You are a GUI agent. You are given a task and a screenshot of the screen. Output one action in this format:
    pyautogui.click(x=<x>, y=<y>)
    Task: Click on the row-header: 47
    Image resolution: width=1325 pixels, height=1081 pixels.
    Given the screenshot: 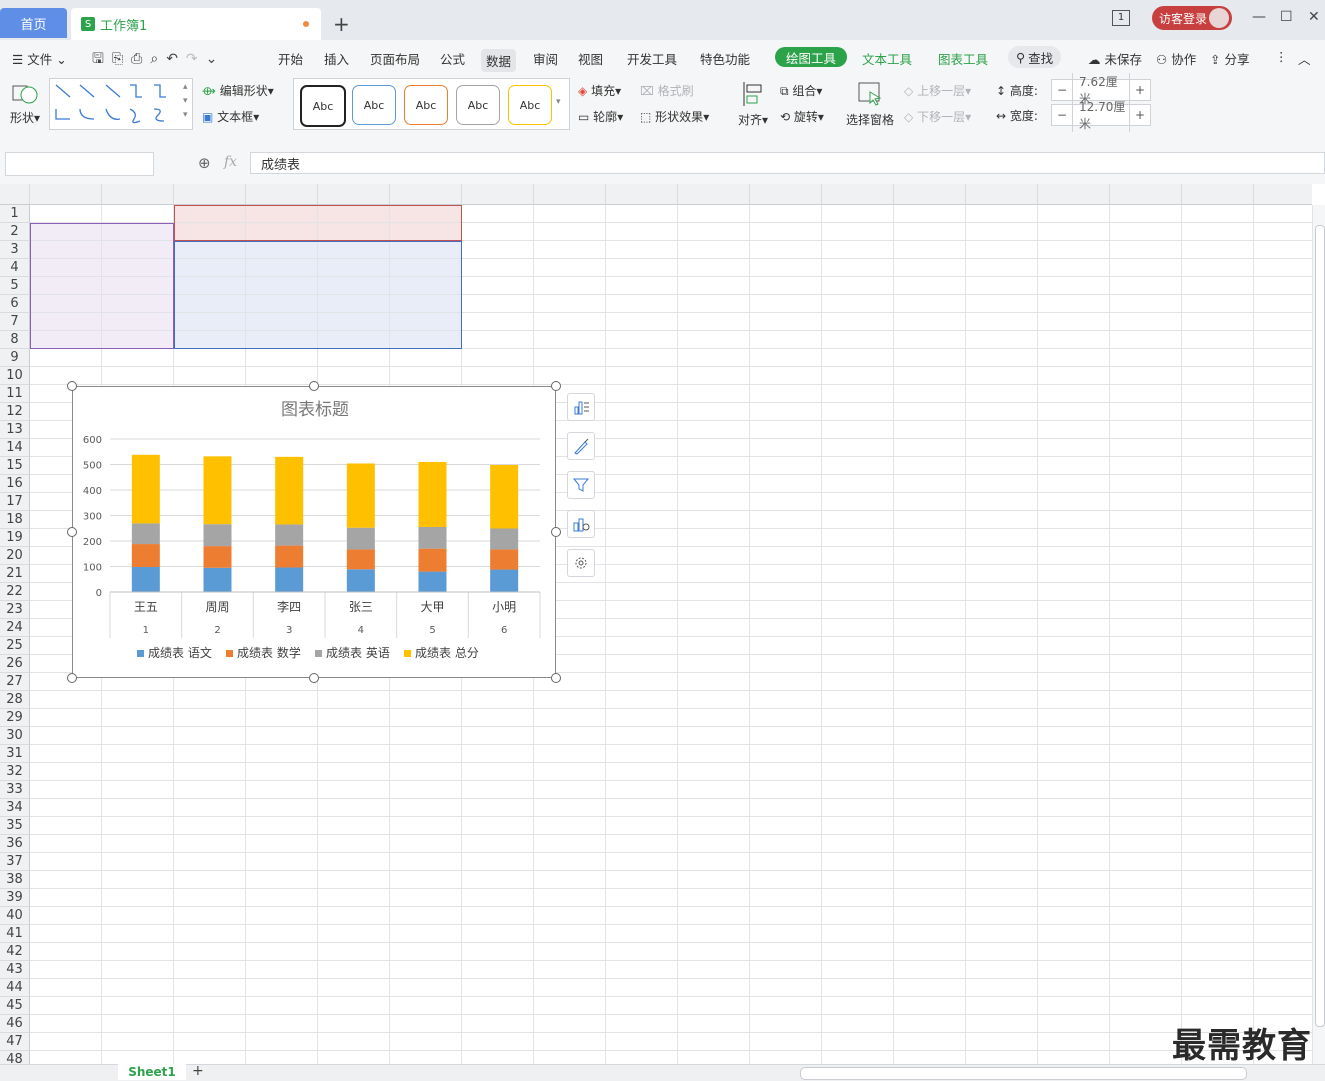 What is the action you would take?
    pyautogui.click(x=15, y=1042)
    